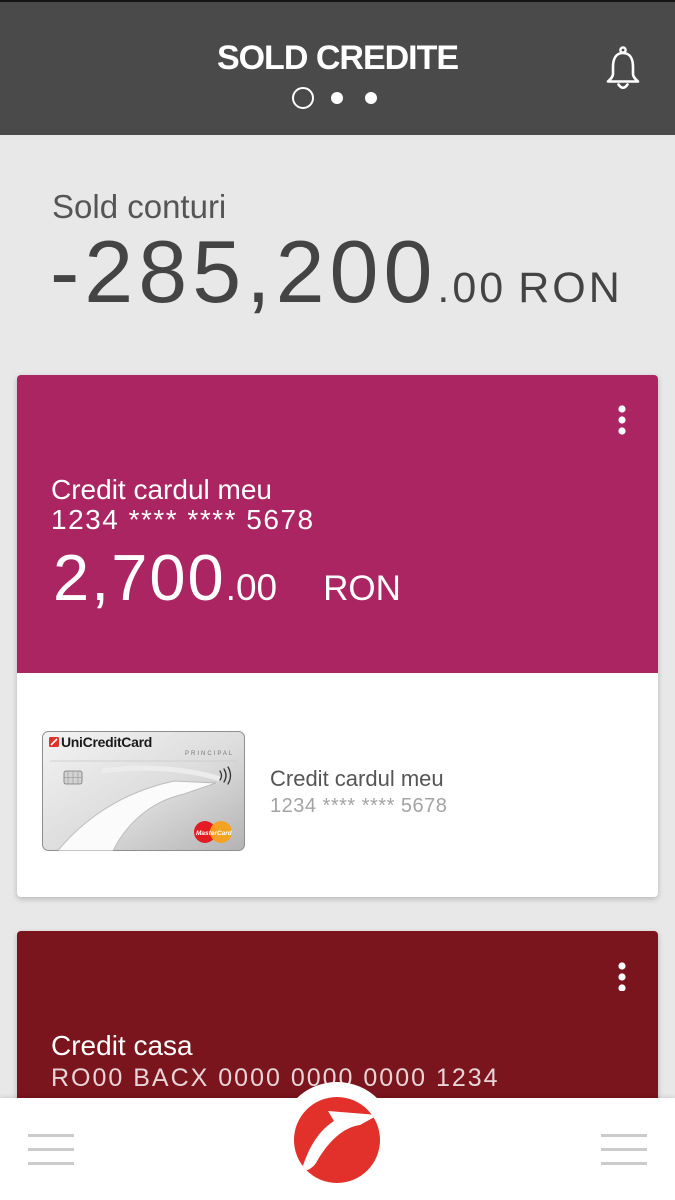 The width and height of the screenshot is (675, 1200). I want to click on account-balance-decimals: .00, so click(251, 587).